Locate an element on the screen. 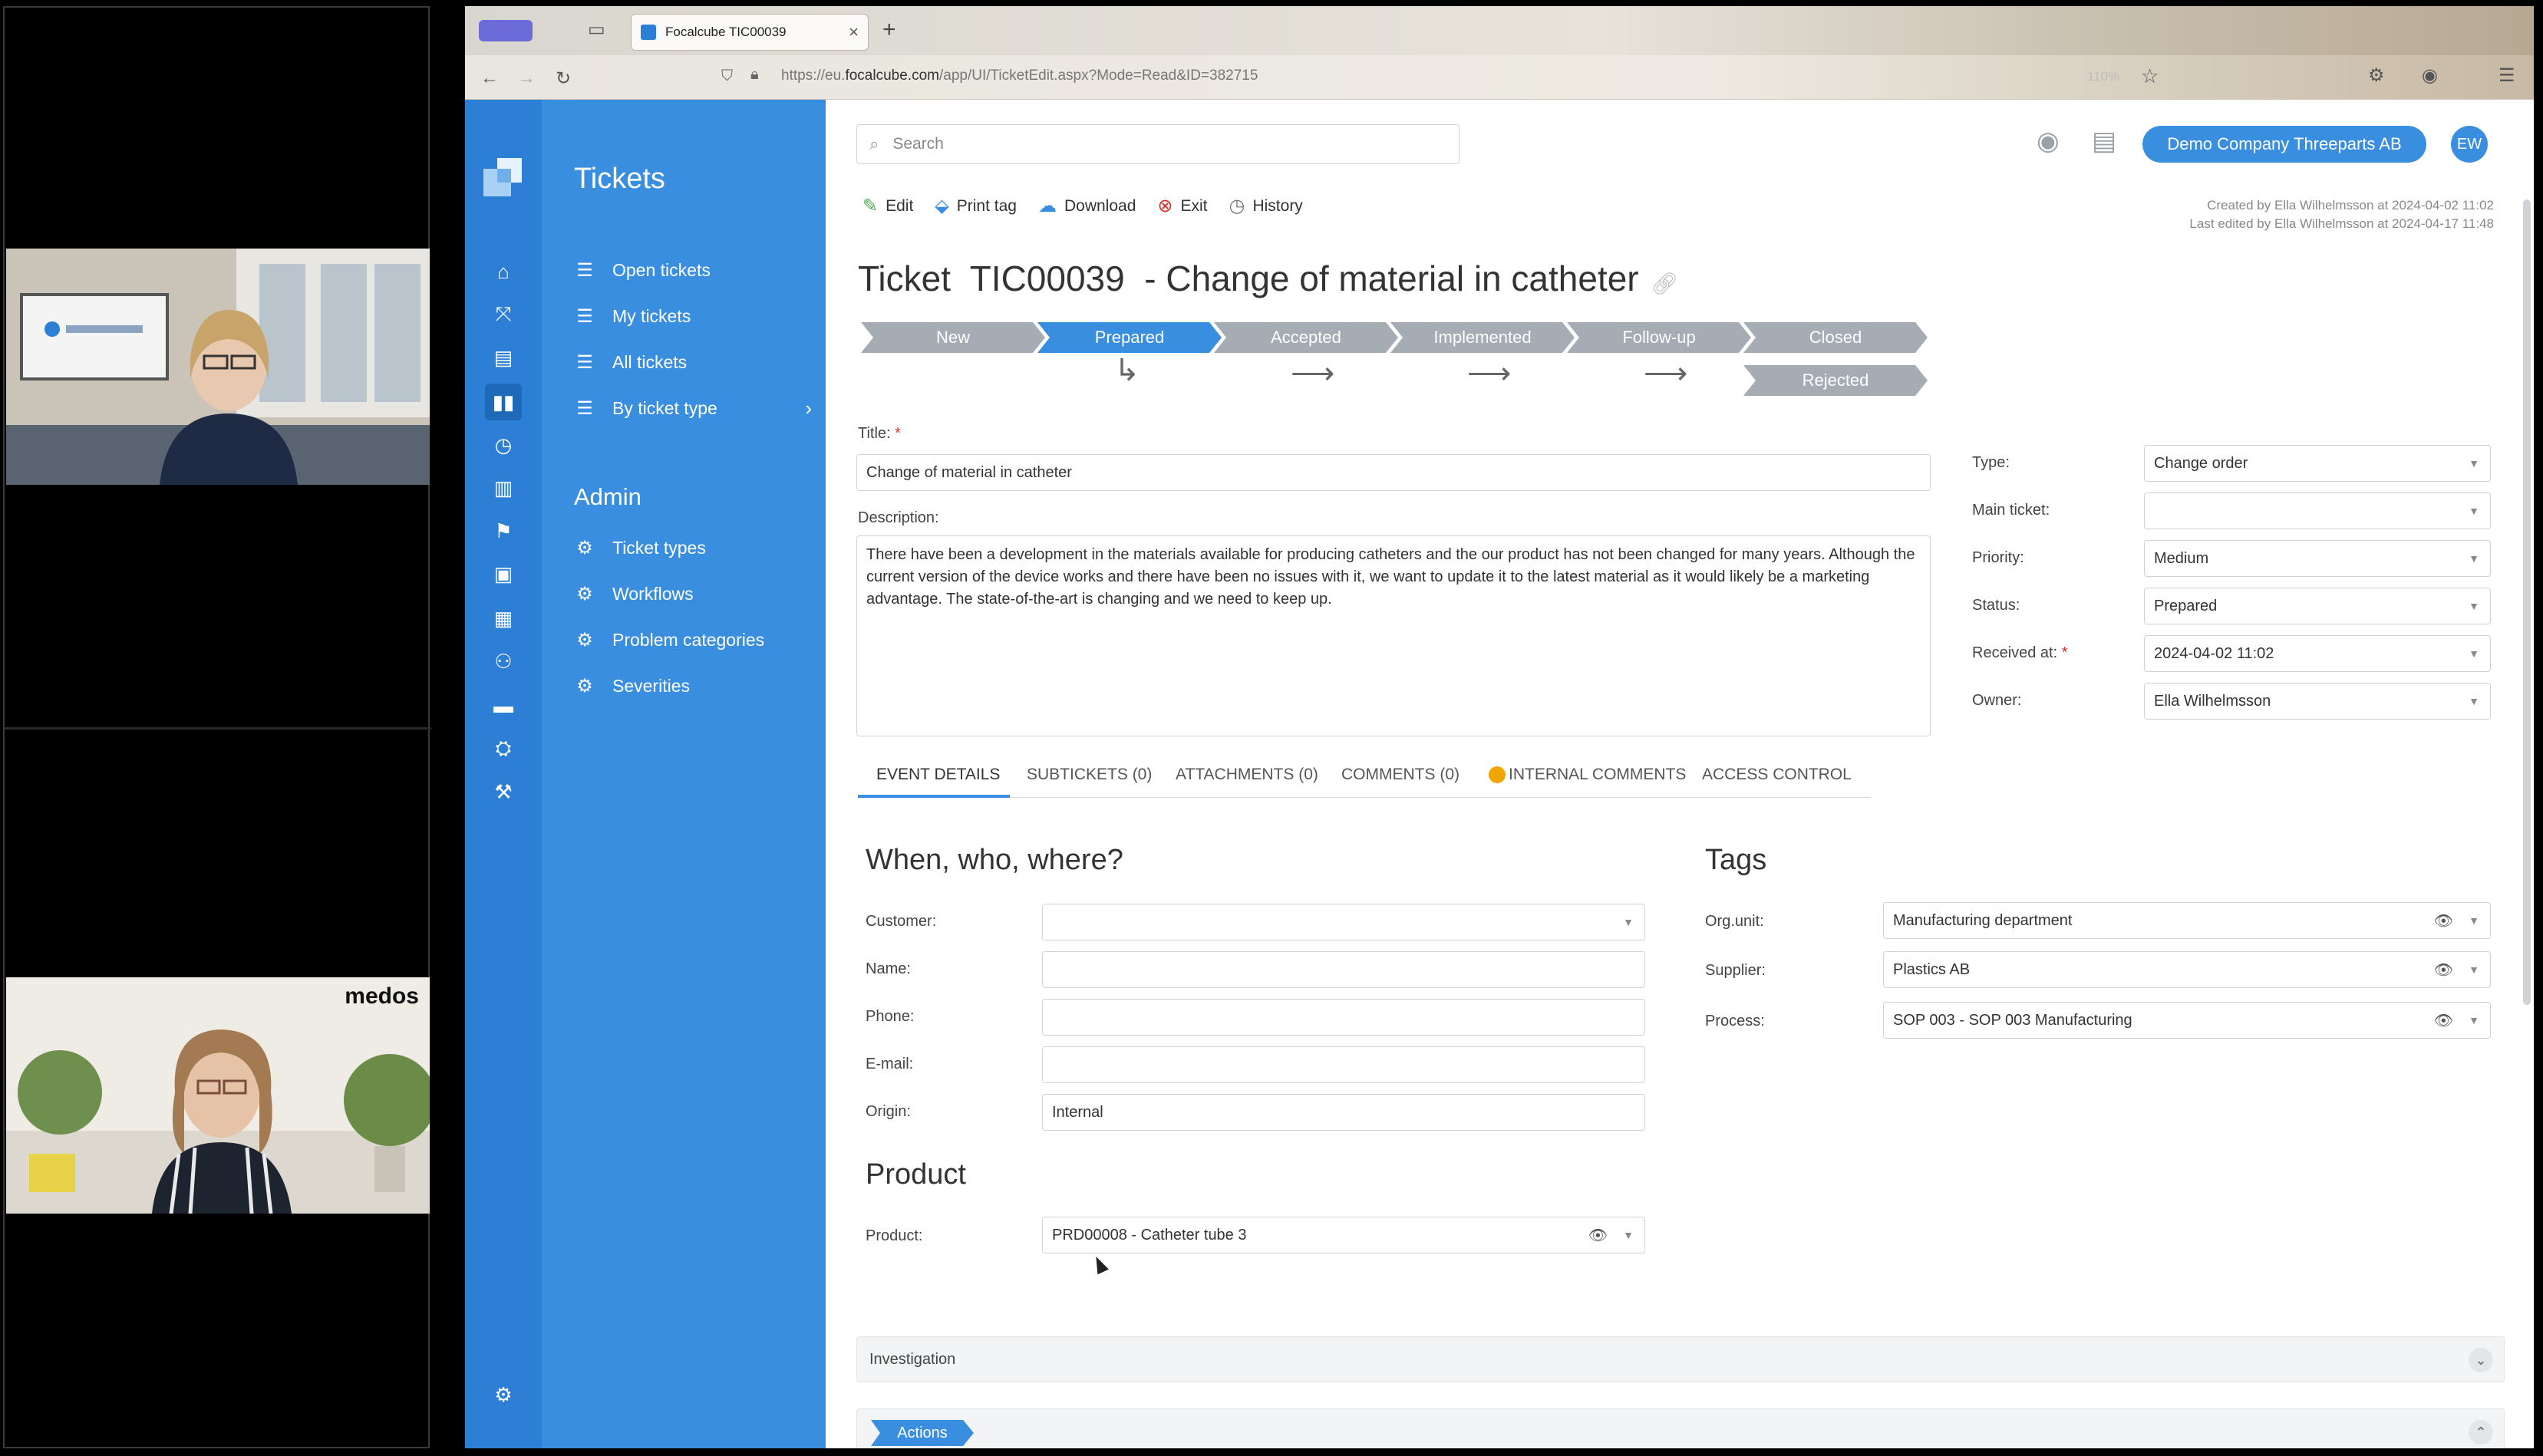 This screenshot has height=1456, width=2543. checks-icon: ◷ is located at coordinates (503, 445).